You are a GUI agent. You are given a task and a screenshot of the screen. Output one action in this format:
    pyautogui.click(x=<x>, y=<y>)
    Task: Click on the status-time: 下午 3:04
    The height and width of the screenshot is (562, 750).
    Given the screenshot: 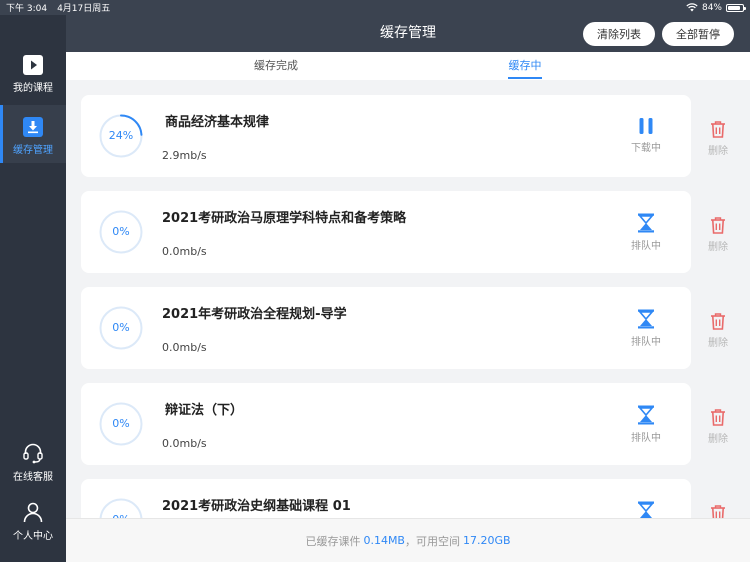 What is the action you would take?
    pyautogui.click(x=27, y=9)
    